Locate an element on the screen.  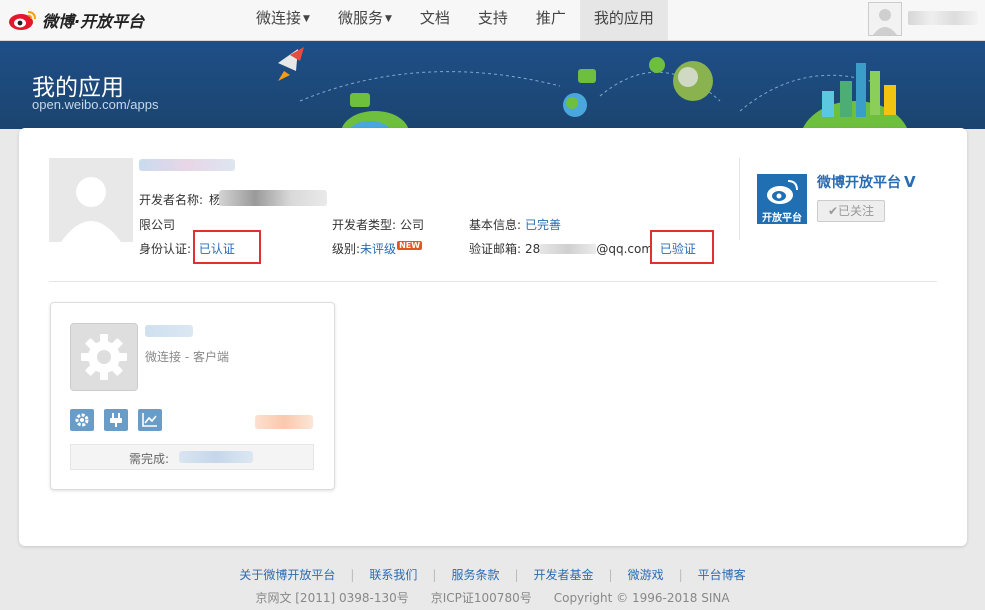
avatar-silhouette-icon is located at coordinates (91, 200).